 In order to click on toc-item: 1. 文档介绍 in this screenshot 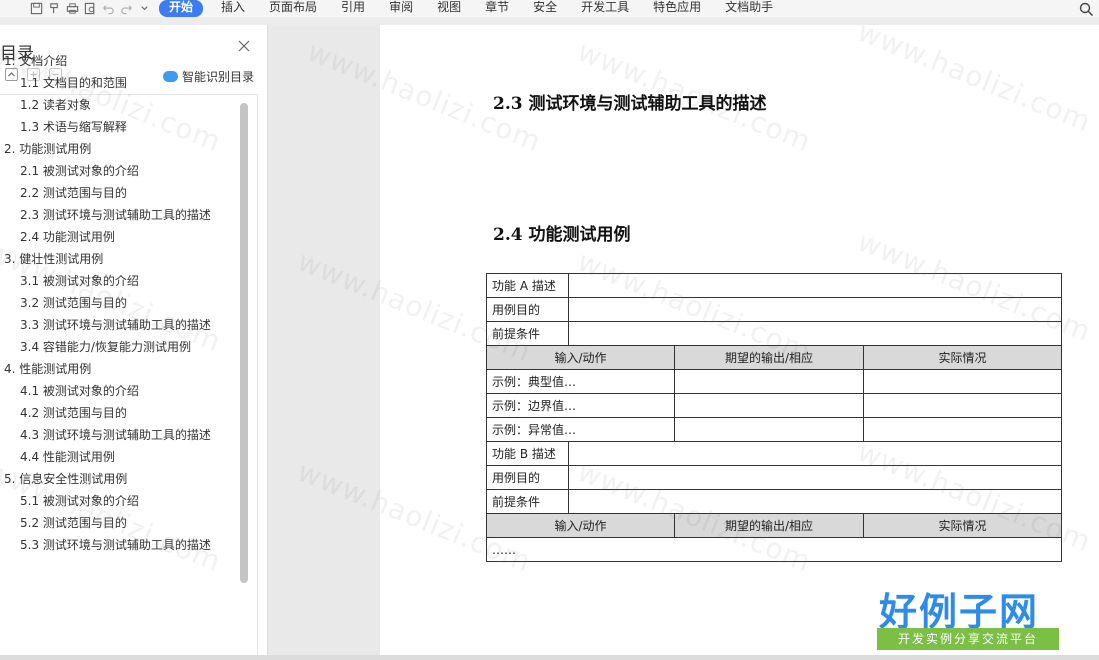, I will do `click(107, 63)`.